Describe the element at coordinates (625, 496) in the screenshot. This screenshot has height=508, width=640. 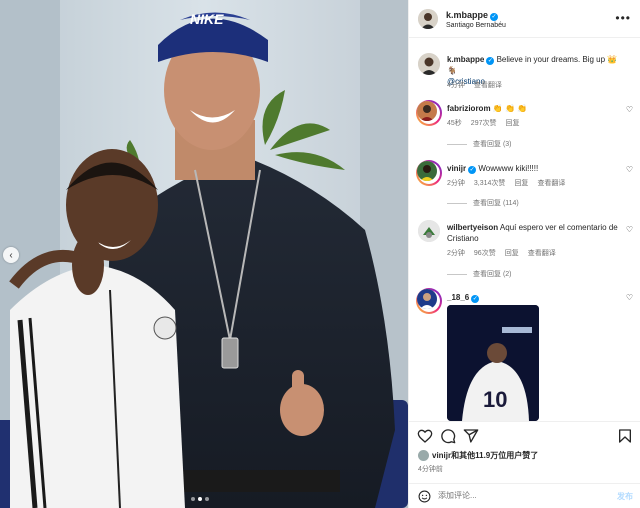
I see `post-comment-button: 发布` at that location.